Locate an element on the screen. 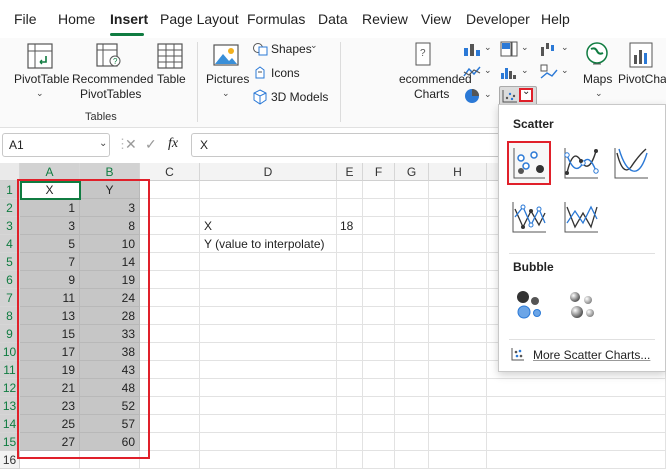 Image resolution: width=666 pixels, height=475 pixels. cell-c10 is located at coordinates (170, 352).